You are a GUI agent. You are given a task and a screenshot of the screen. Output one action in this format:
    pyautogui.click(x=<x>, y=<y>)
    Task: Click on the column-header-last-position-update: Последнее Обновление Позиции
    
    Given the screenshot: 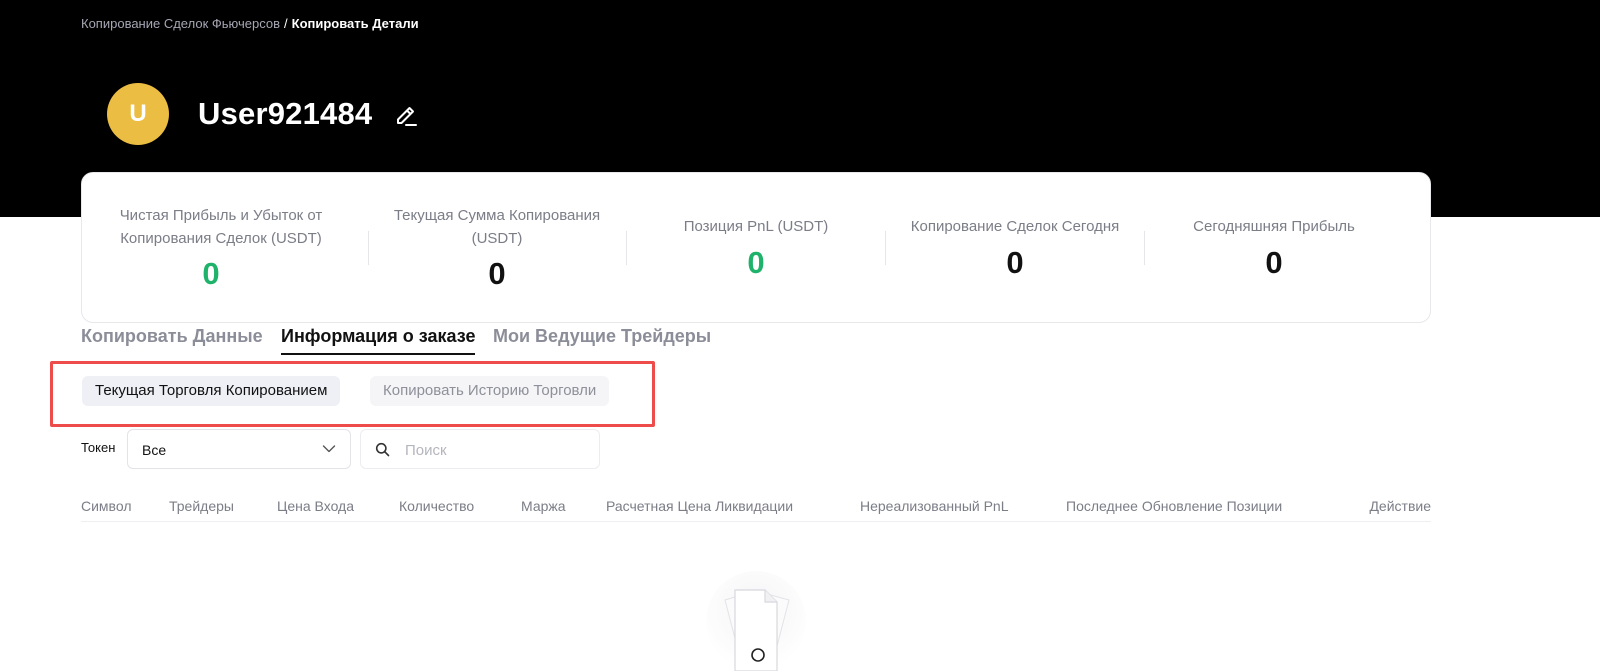 What is the action you would take?
    pyautogui.click(x=1174, y=506)
    